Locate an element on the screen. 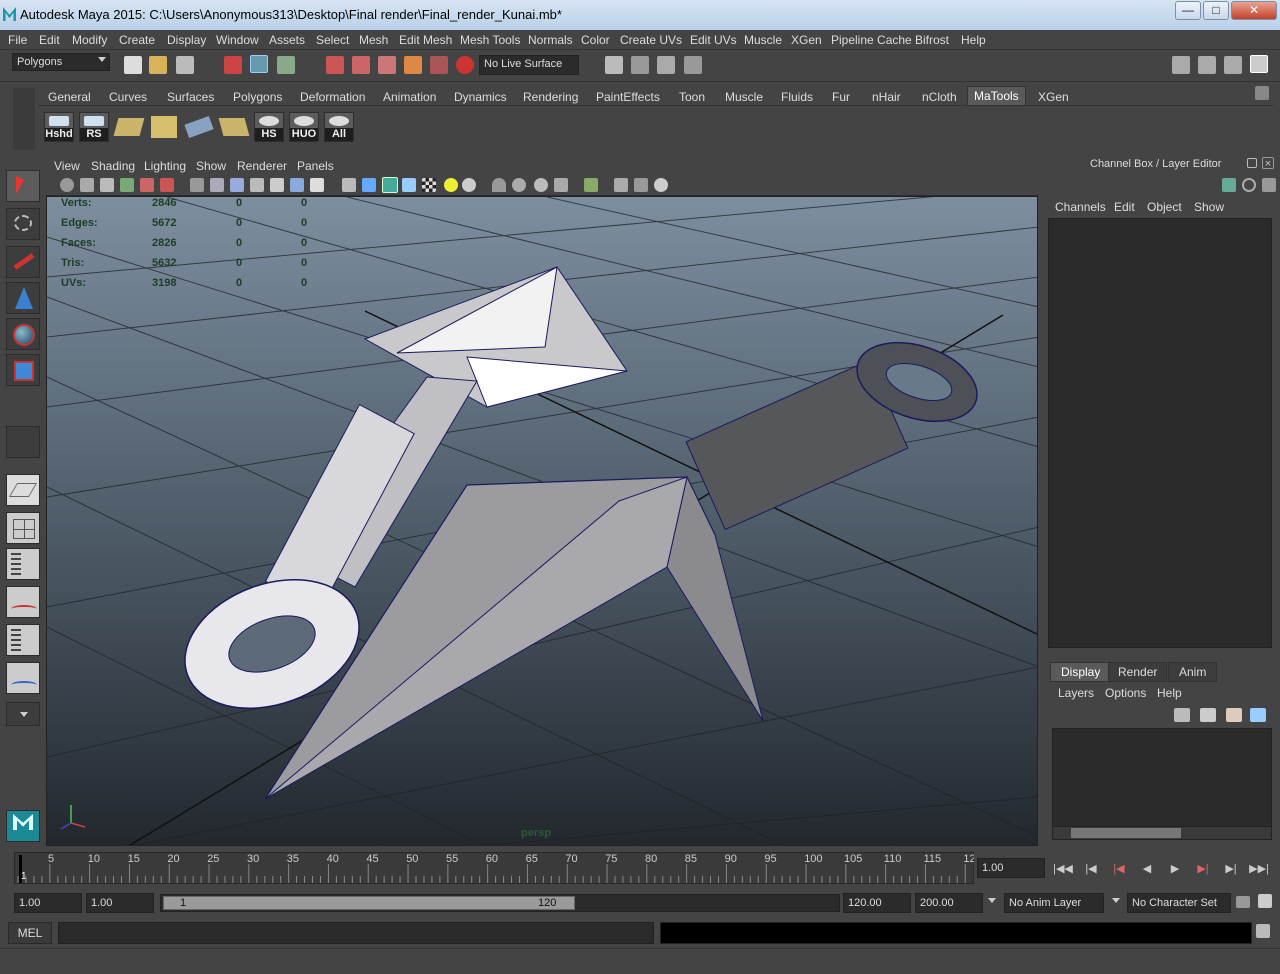 This screenshot has height=974, width=1280. render-frame-icon is located at coordinates (640, 65).